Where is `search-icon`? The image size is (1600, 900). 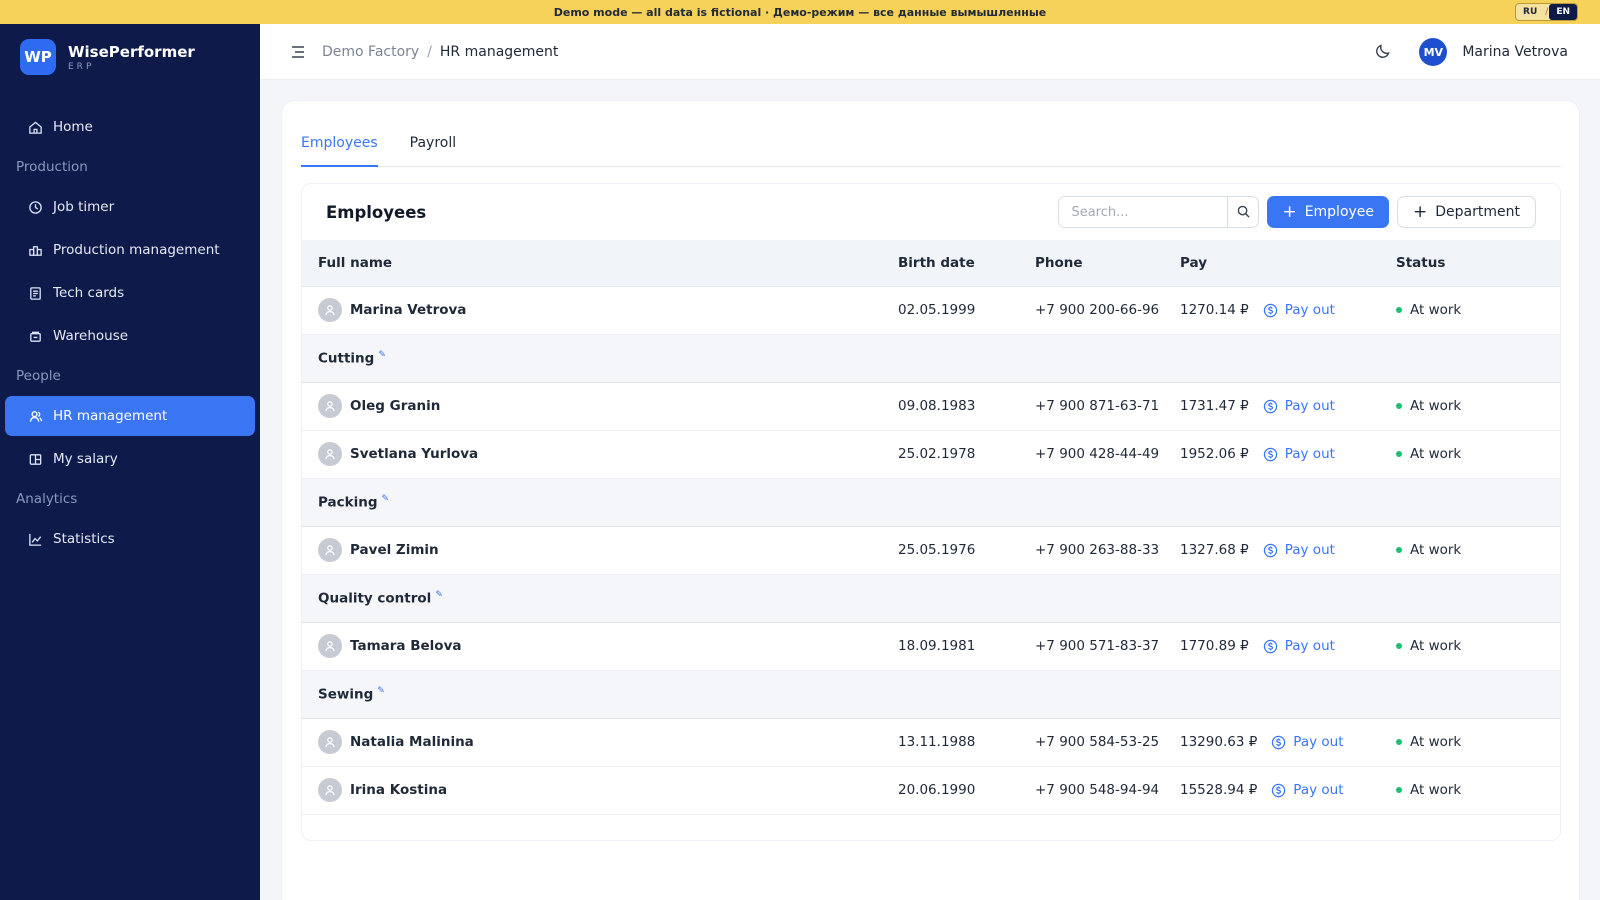
search-icon is located at coordinates (1243, 212).